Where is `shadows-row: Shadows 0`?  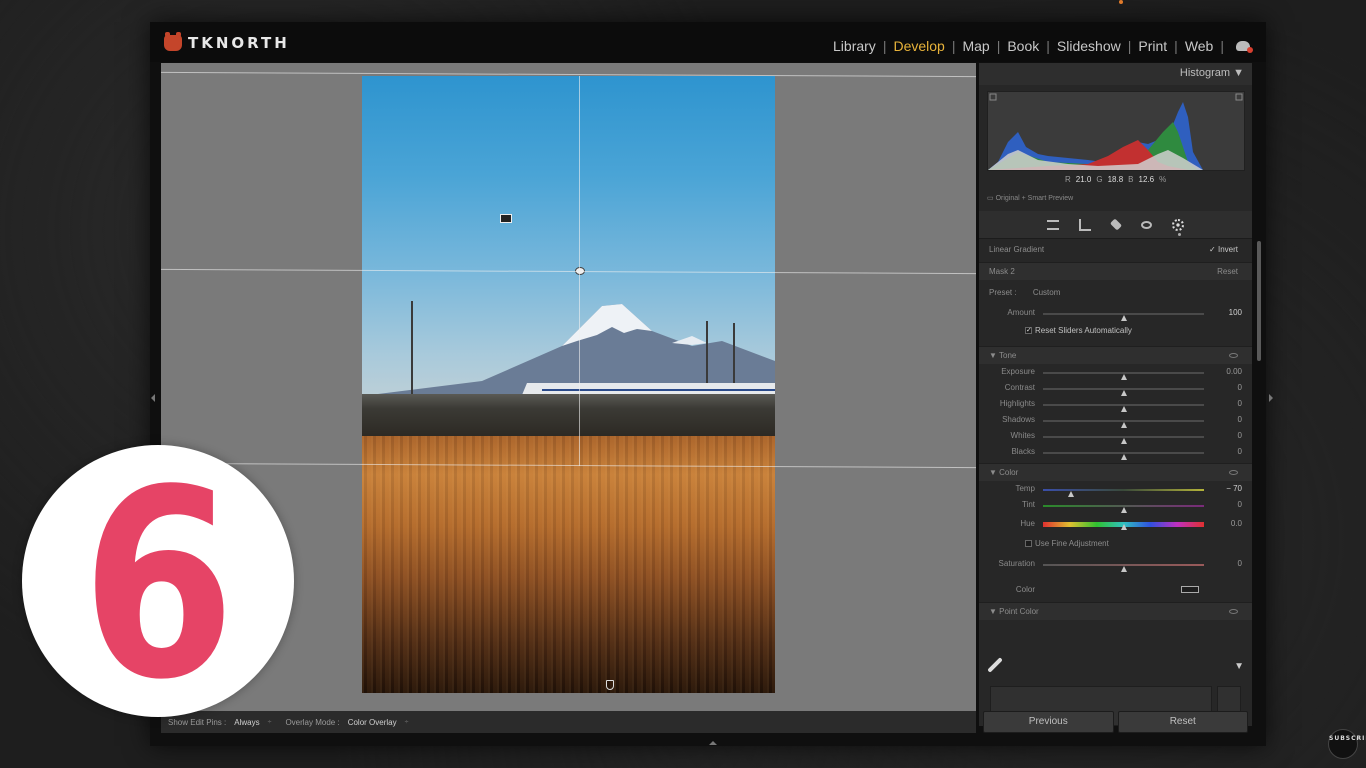 shadows-row: Shadows 0 is located at coordinates (1115, 423).